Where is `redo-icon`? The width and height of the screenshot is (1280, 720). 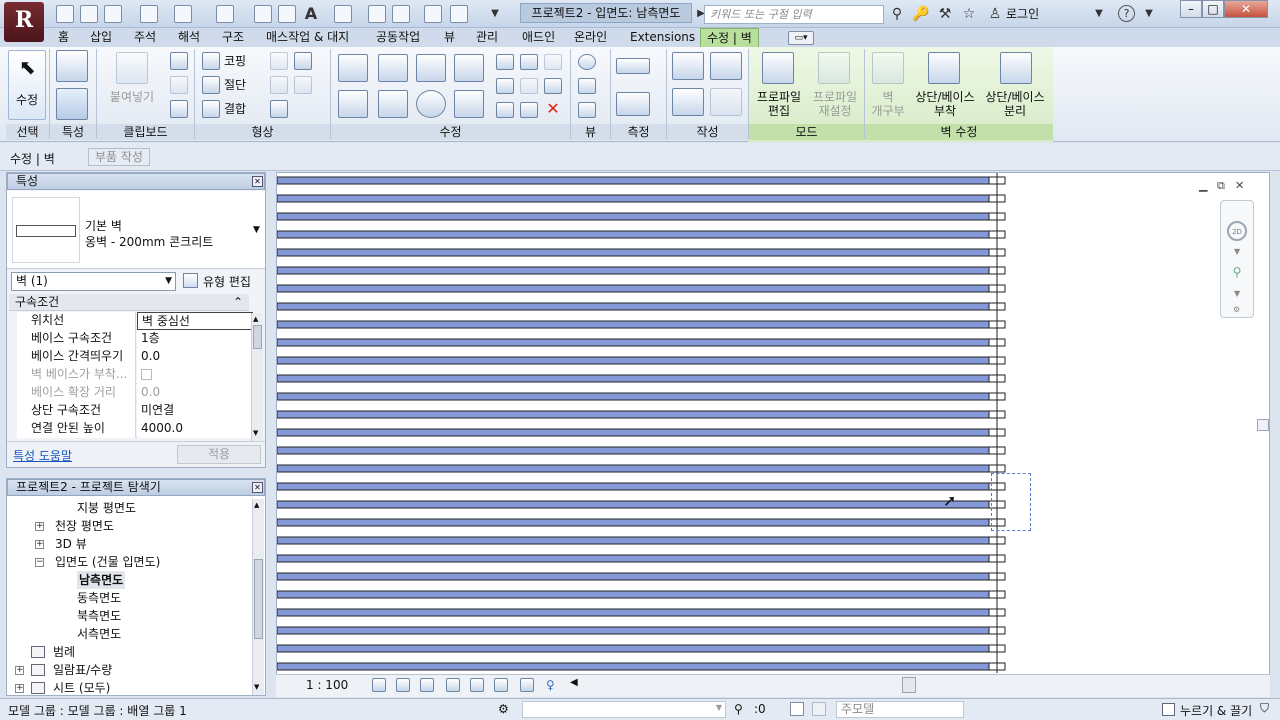
redo-icon is located at coordinates (183, 14).